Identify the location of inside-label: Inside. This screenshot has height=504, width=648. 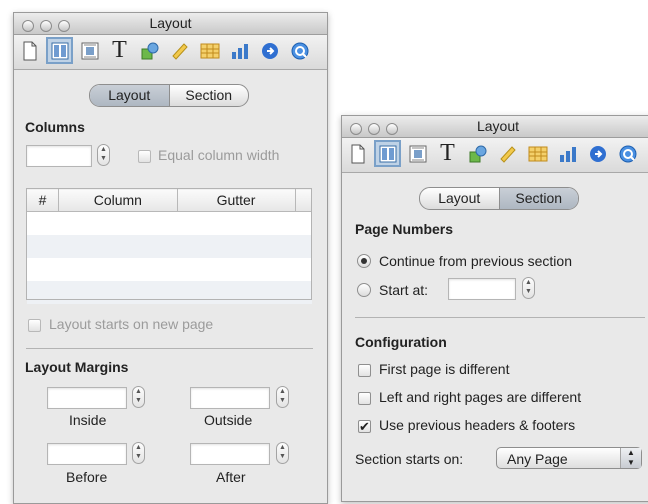
(88, 420).